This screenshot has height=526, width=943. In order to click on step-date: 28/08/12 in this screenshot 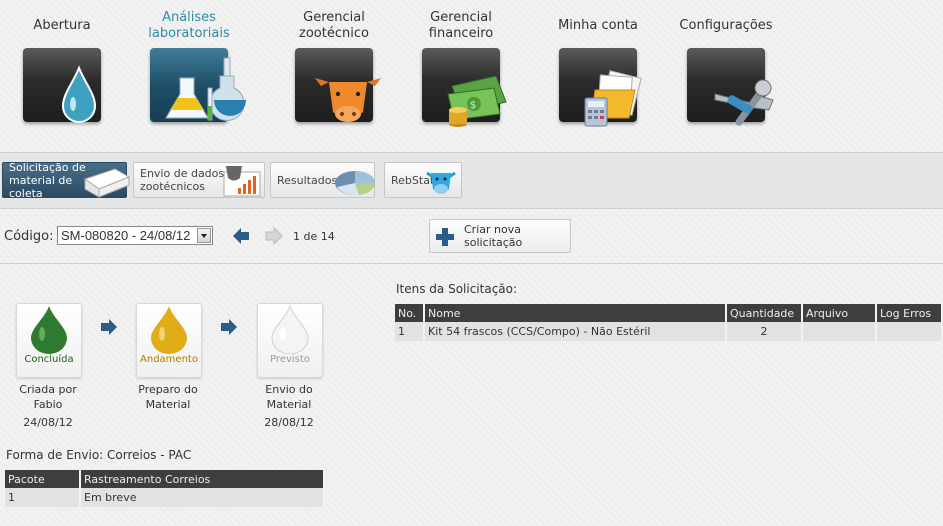, I will do `click(289, 422)`.